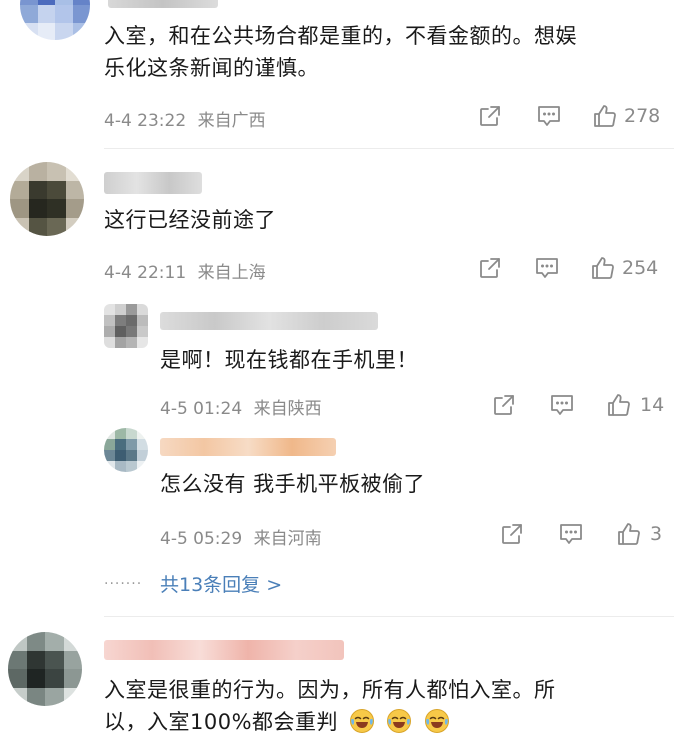  What do you see at coordinates (640, 268) in the screenshot?
I see `like-count: 254` at bounding box center [640, 268].